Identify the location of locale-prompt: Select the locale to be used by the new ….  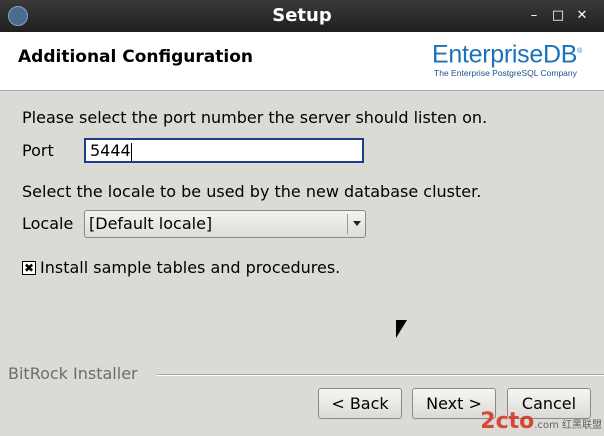
(252, 191).